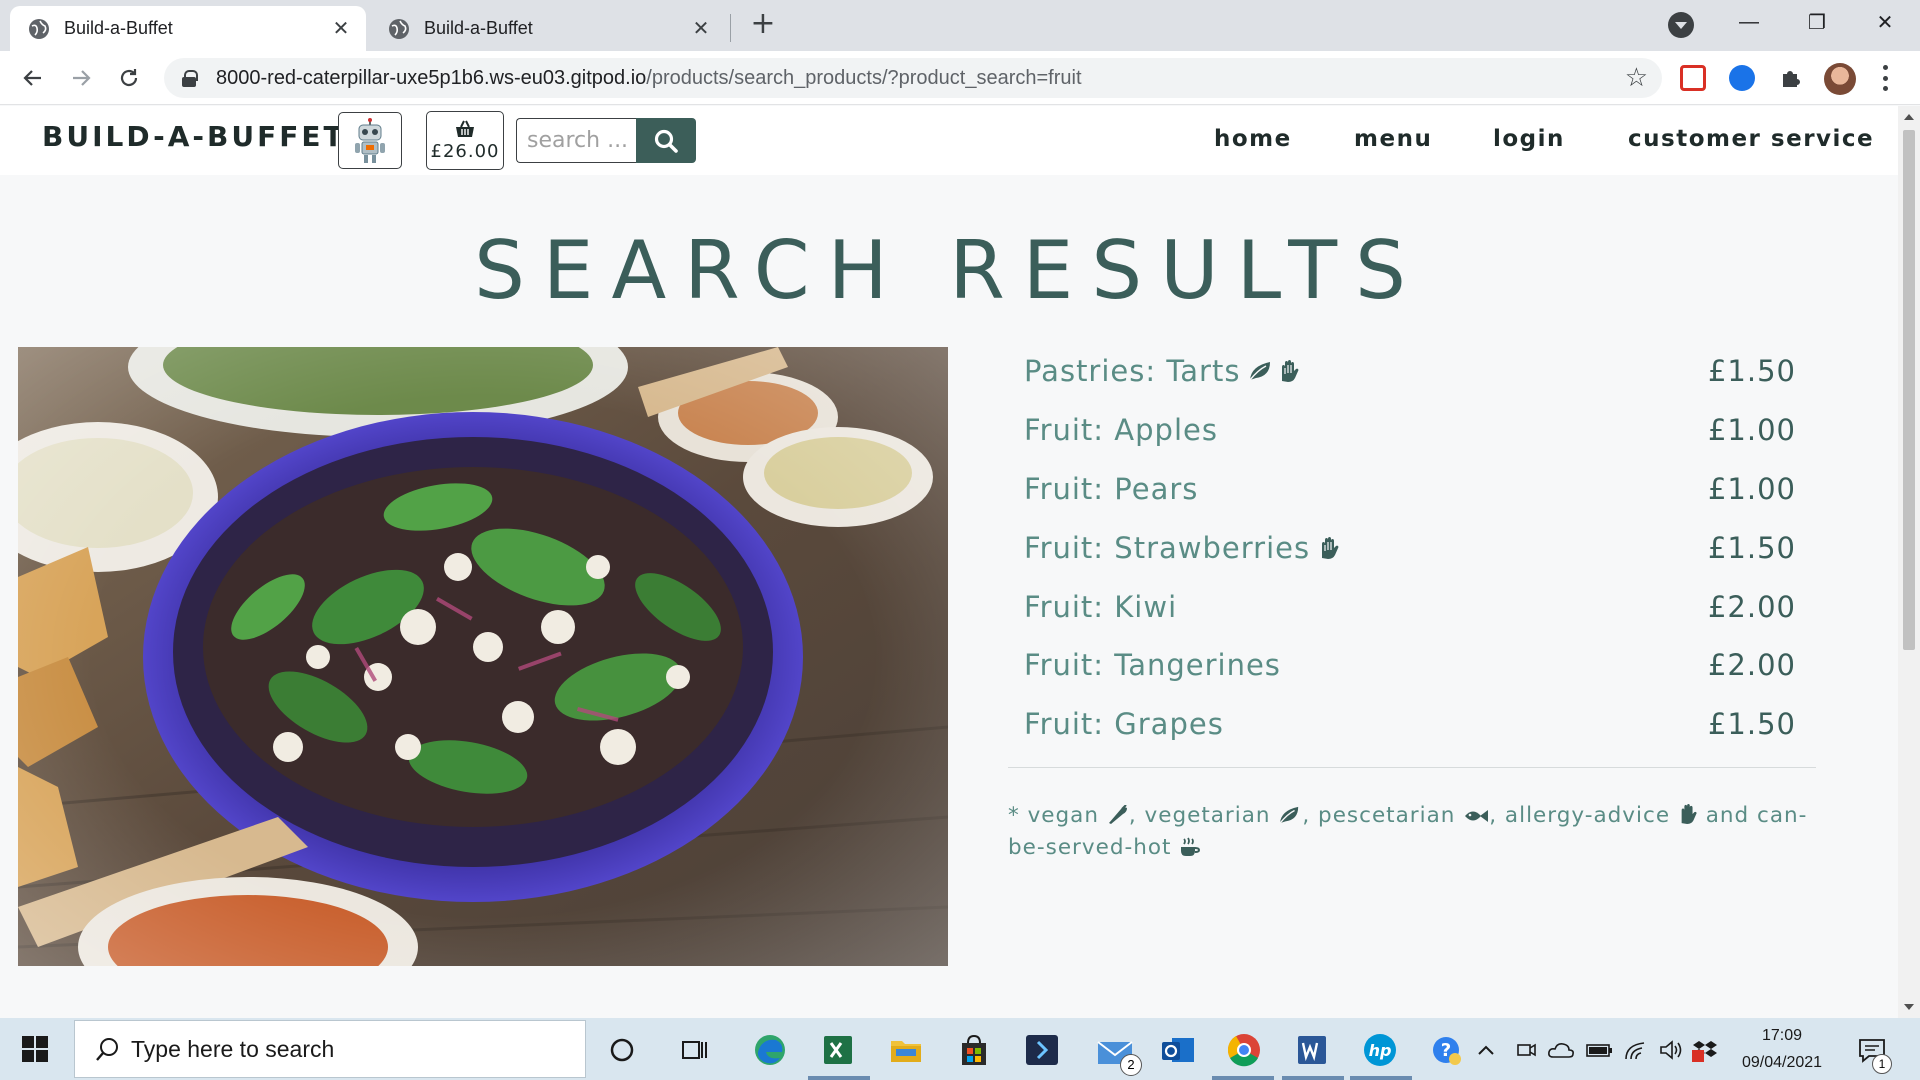  I want to click on tab-search-button, so click(1681, 25).